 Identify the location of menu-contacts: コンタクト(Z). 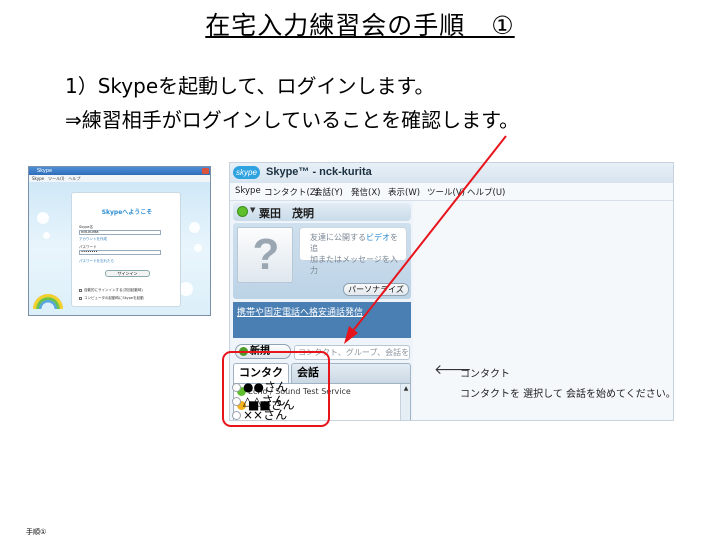
(291, 192).